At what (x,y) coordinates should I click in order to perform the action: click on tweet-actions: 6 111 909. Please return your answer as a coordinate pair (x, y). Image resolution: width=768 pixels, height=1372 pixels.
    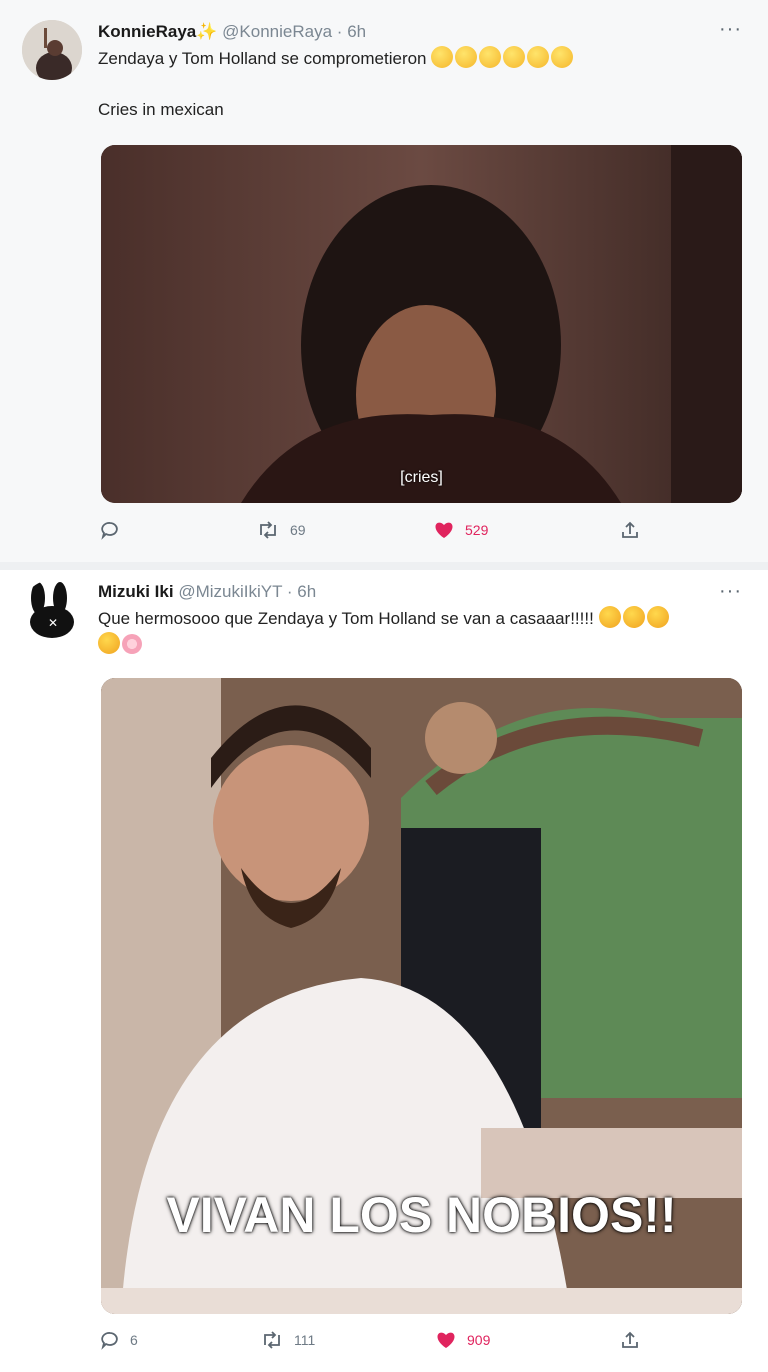
    Looking at the image, I should click on (384, 1345).